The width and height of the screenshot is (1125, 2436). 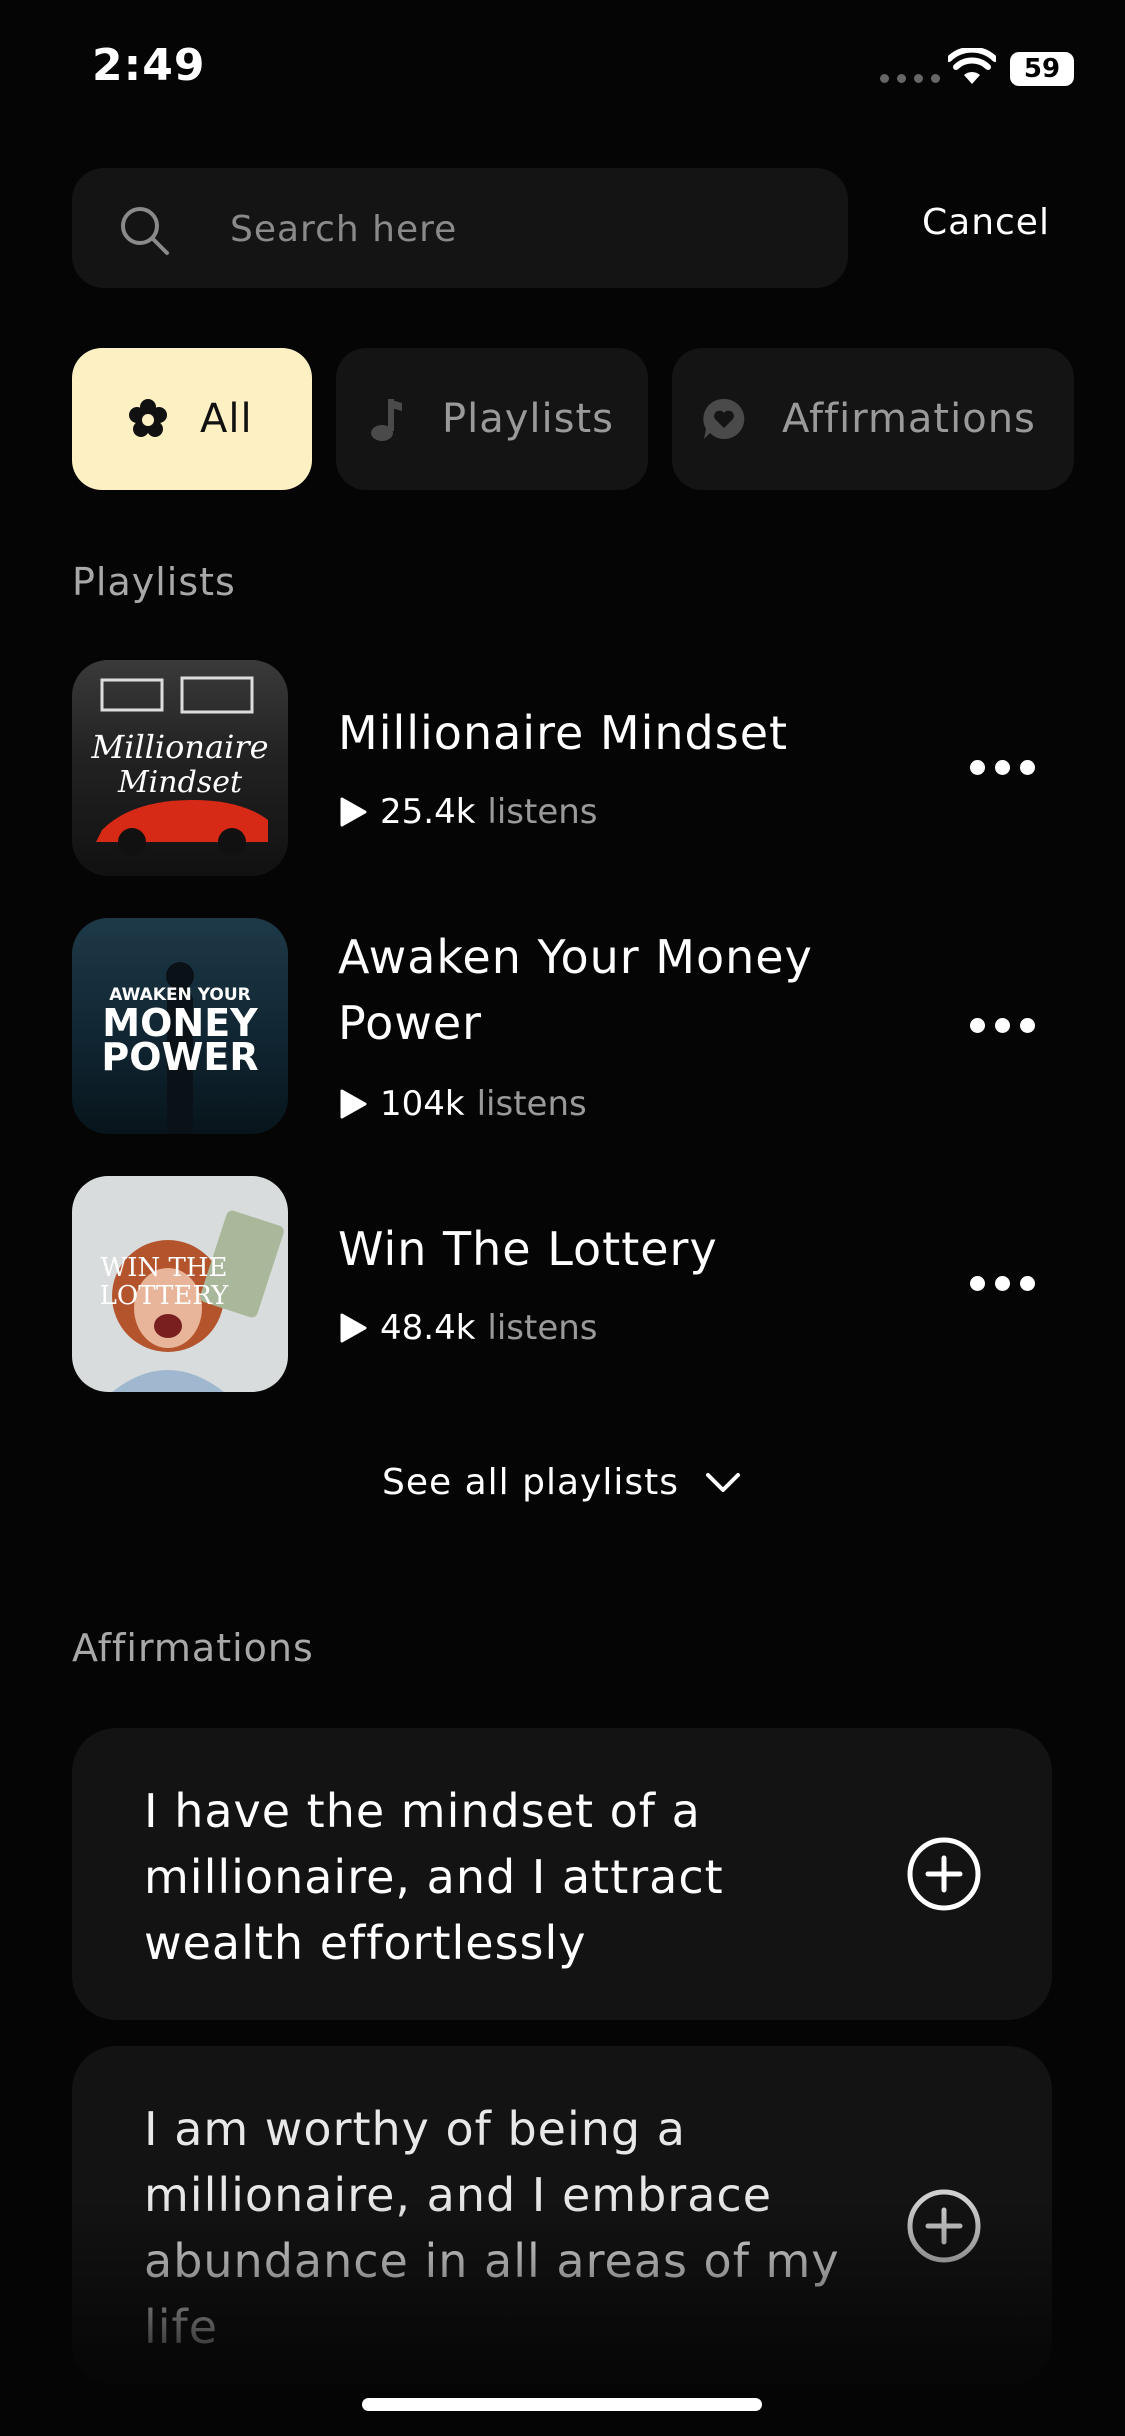 I want to click on flower-icon, so click(x=148, y=418).